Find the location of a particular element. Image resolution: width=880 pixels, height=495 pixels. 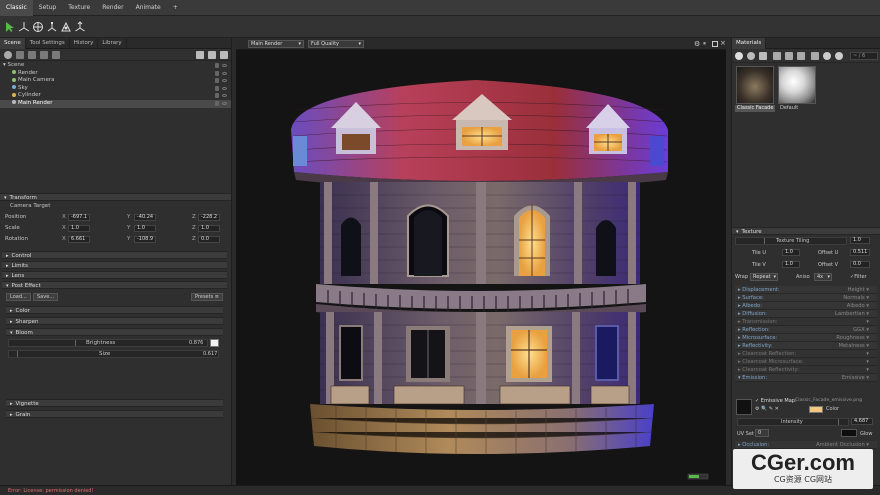

new-material-icon is located at coordinates (739, 56).